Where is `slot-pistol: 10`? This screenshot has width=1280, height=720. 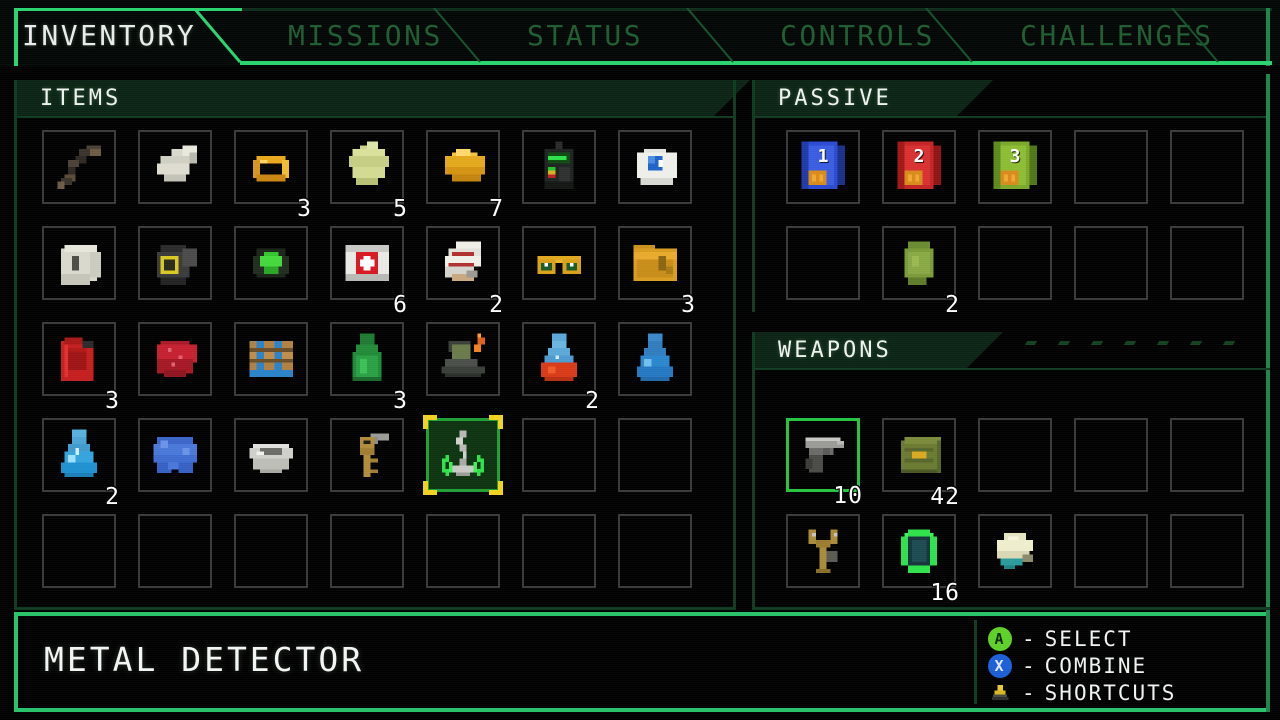
slot-pistol: 10 is located at coordinates (824, 463).